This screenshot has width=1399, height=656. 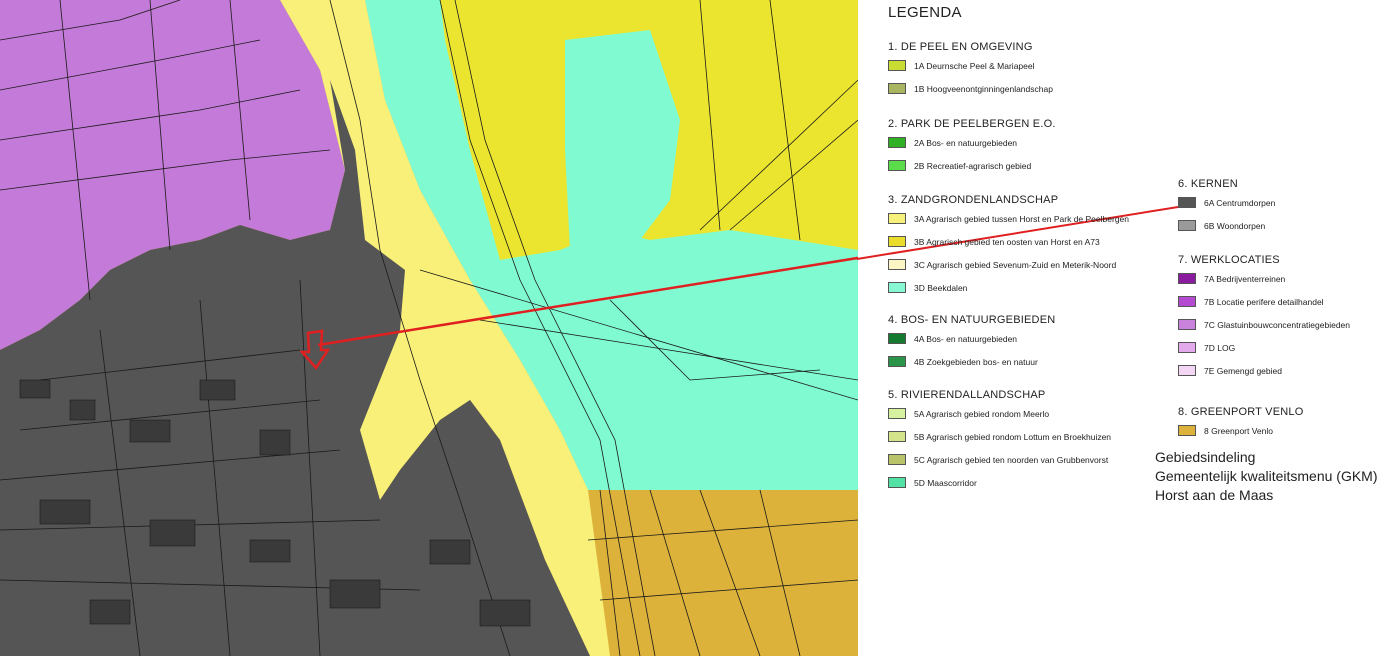 What do you see at coordinates (1187, 202) in the screenshot?
I see `swatch-6a` at bounding box center [1187, 202].